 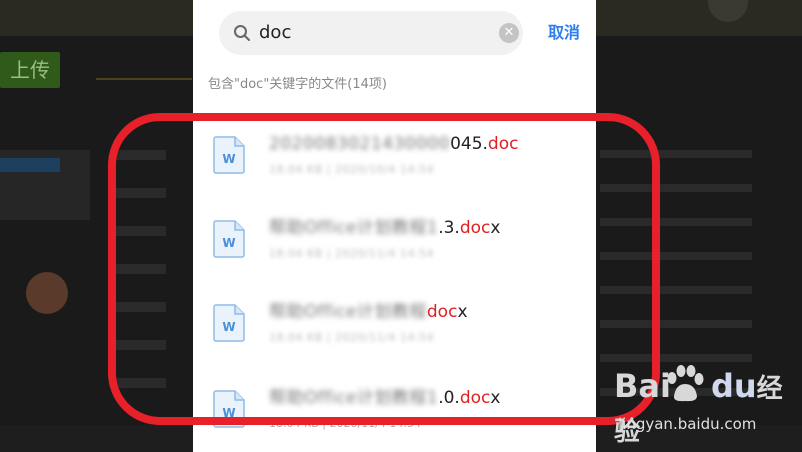 What do you see at coordinates (564, 33) in the screenshot?
I see `cancel-button: 取消` at bounding box center [564, 33].